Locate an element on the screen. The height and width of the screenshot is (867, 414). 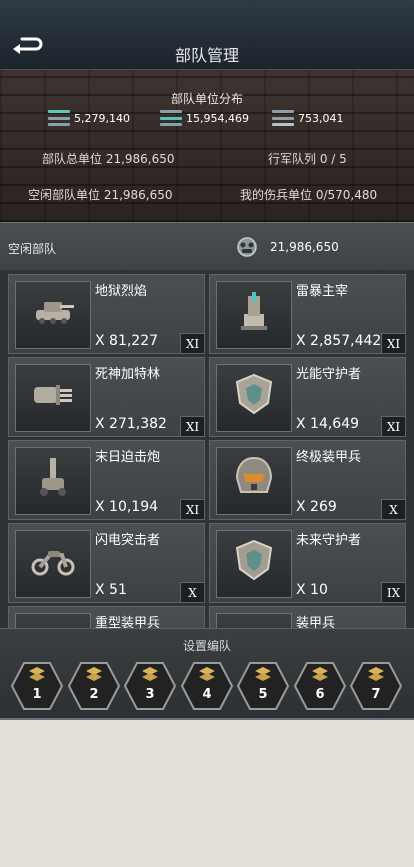
unit-name: 未来守护者 is located at coordinates (329, 540).